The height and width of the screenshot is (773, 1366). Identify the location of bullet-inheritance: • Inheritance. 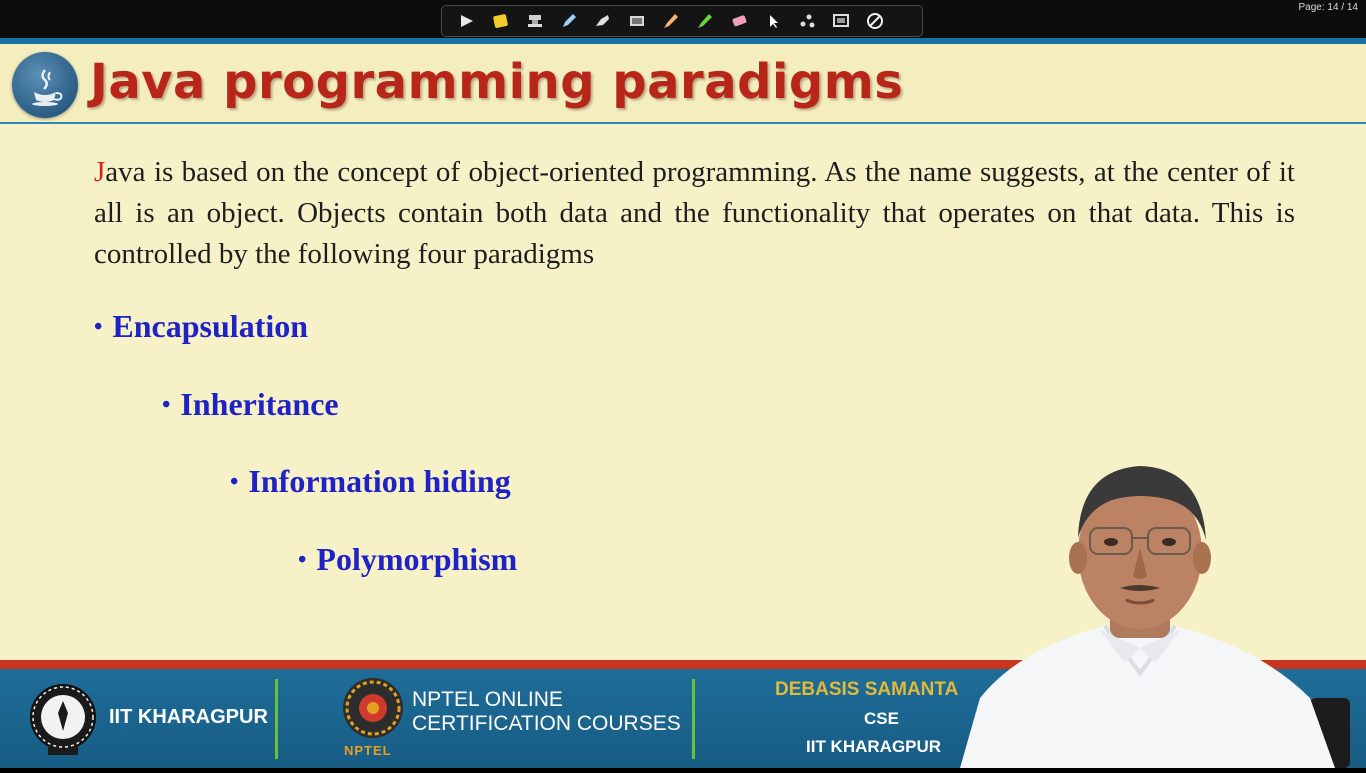
(250, 404).